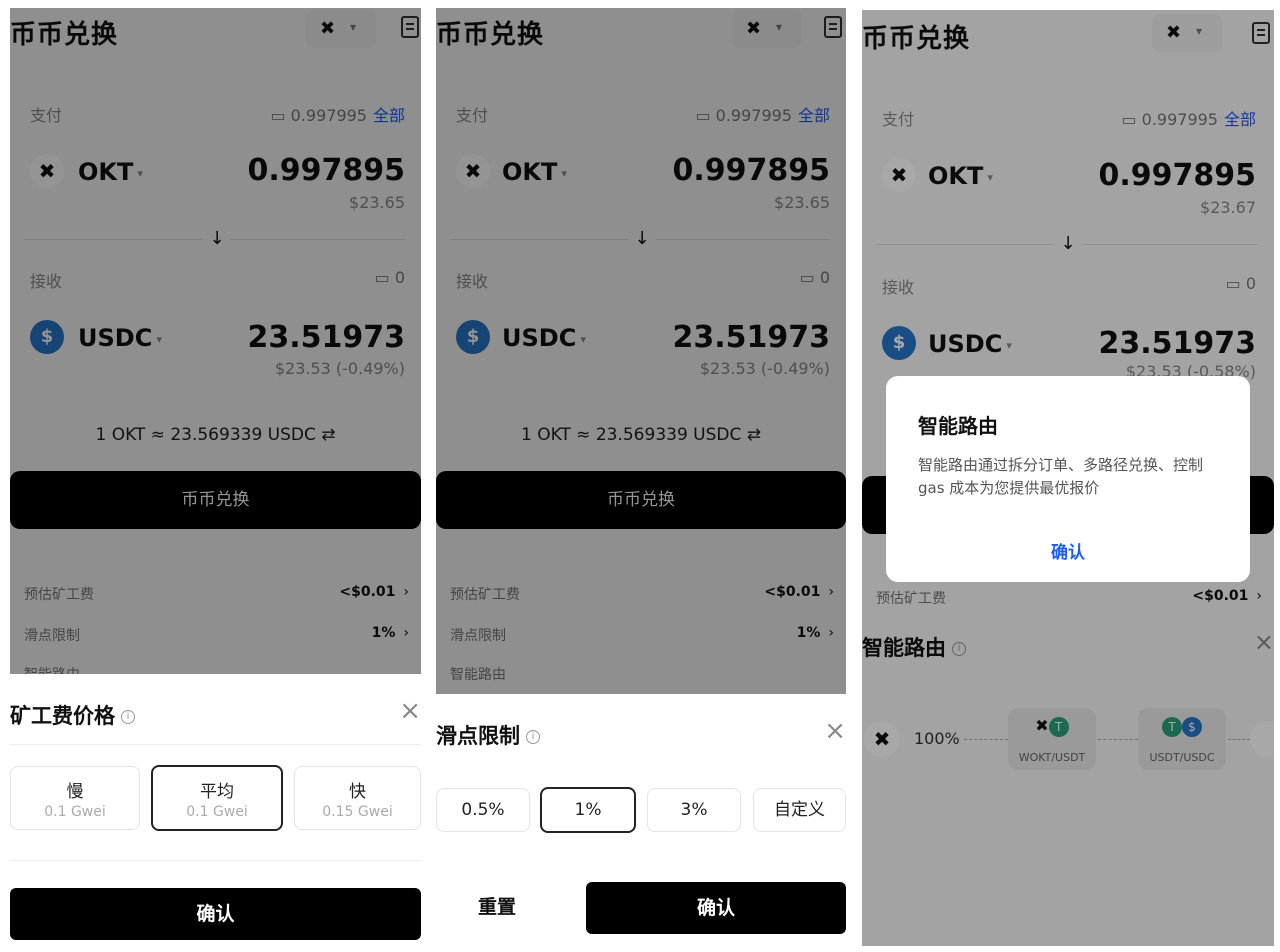 The height and width of the screenshot is (952, 1280). Describe the element at coordinates (1061, 476) in the screenshot. I see `dialog-body: 智能路由通过拆分订单、多路径兑换、控制 gas 成本为您提供最优报价` at that location.